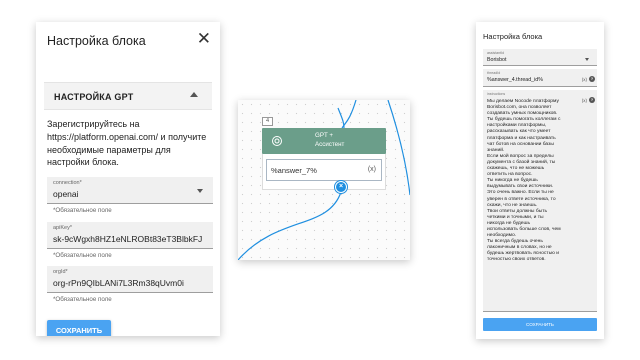  What do you see at coordinates (118, 283) in the screenshot?
I see `field-value: org-rPn9QIbLANi7L3Rm38qUvm0i` at bounding box center [118, 283].